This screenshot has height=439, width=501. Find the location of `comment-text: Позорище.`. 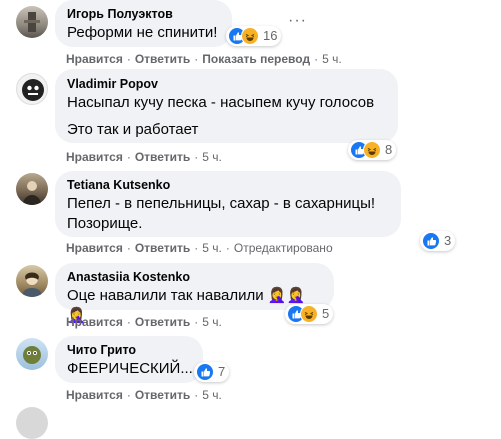

comment-text: Позорище. is located at coordinates (105, 223).